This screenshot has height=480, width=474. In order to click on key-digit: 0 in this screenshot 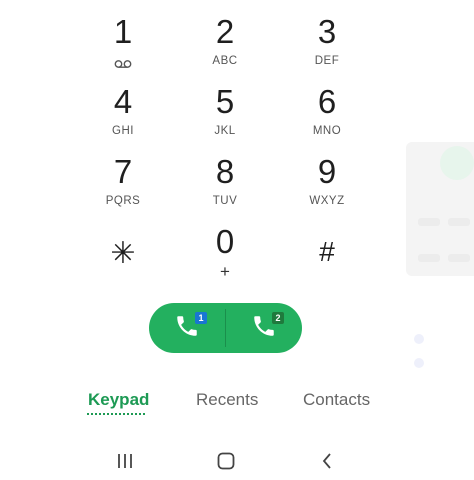, I will do `click(225, 241)`.